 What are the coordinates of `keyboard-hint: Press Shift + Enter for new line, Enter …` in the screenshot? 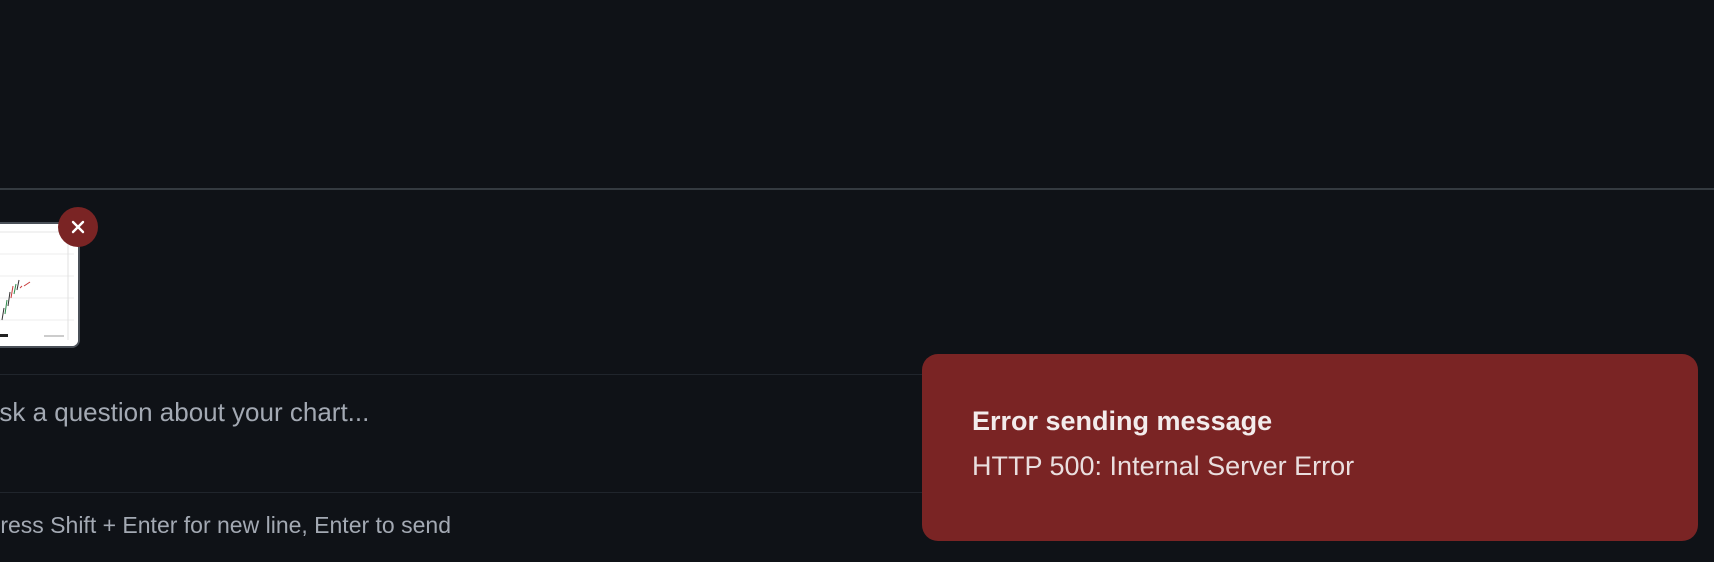 It's located at (225, 525).